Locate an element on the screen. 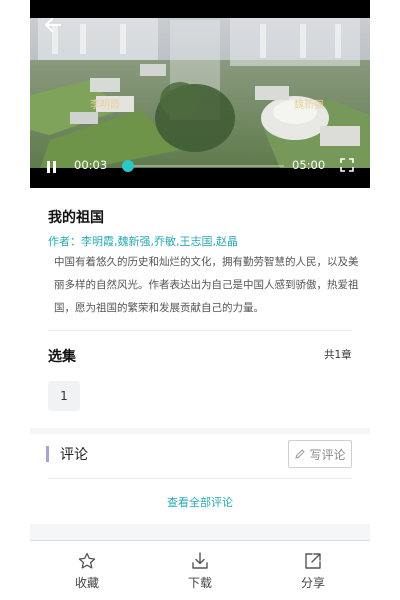 Image resolution: width=400 pixels, height=600 pixels. write-comment-button: 写评论 is located at coordinates (320, 454).